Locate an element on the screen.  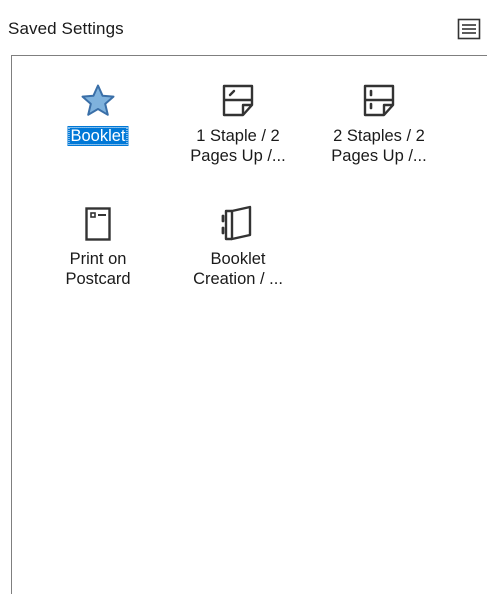
settings-item-label: Booklet is located at coordinates (98, 136).